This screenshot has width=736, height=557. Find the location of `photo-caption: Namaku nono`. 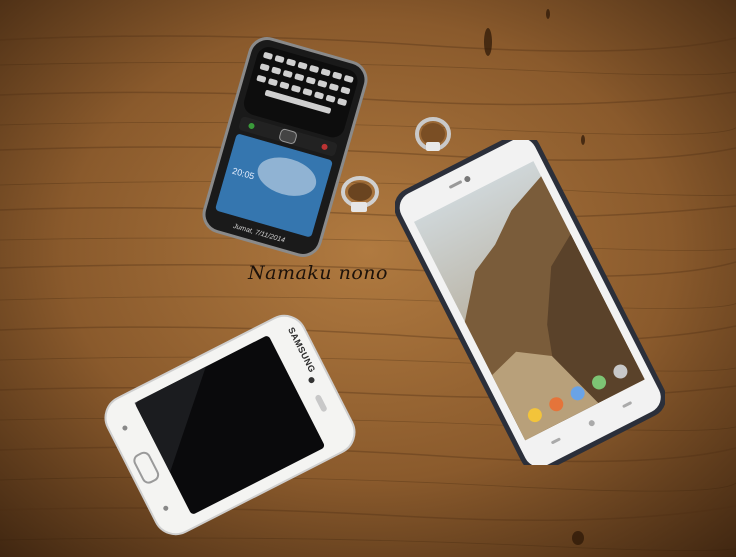

photo-caption: Namaku nono is located at coordinates (318, 273).